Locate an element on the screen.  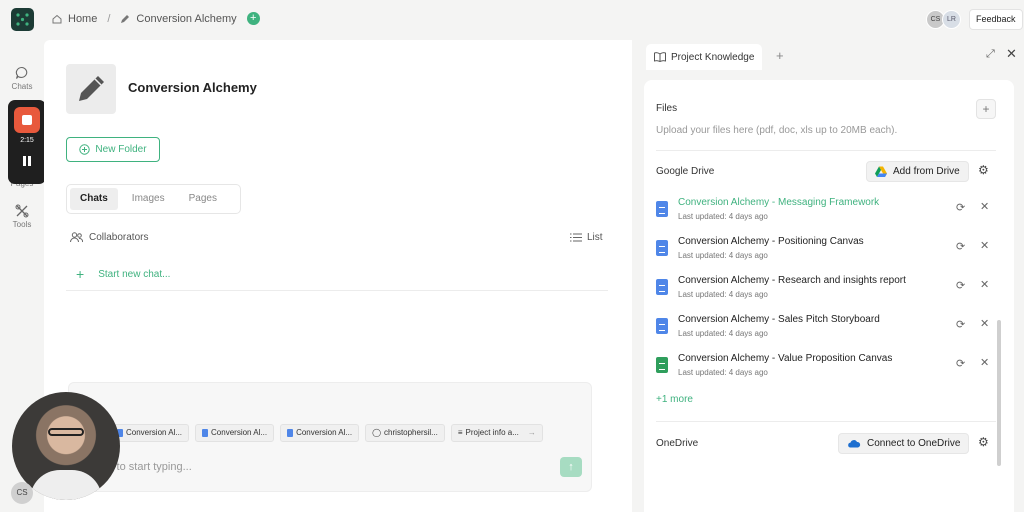
add-file-button: + is located at coordinates (986, 109).